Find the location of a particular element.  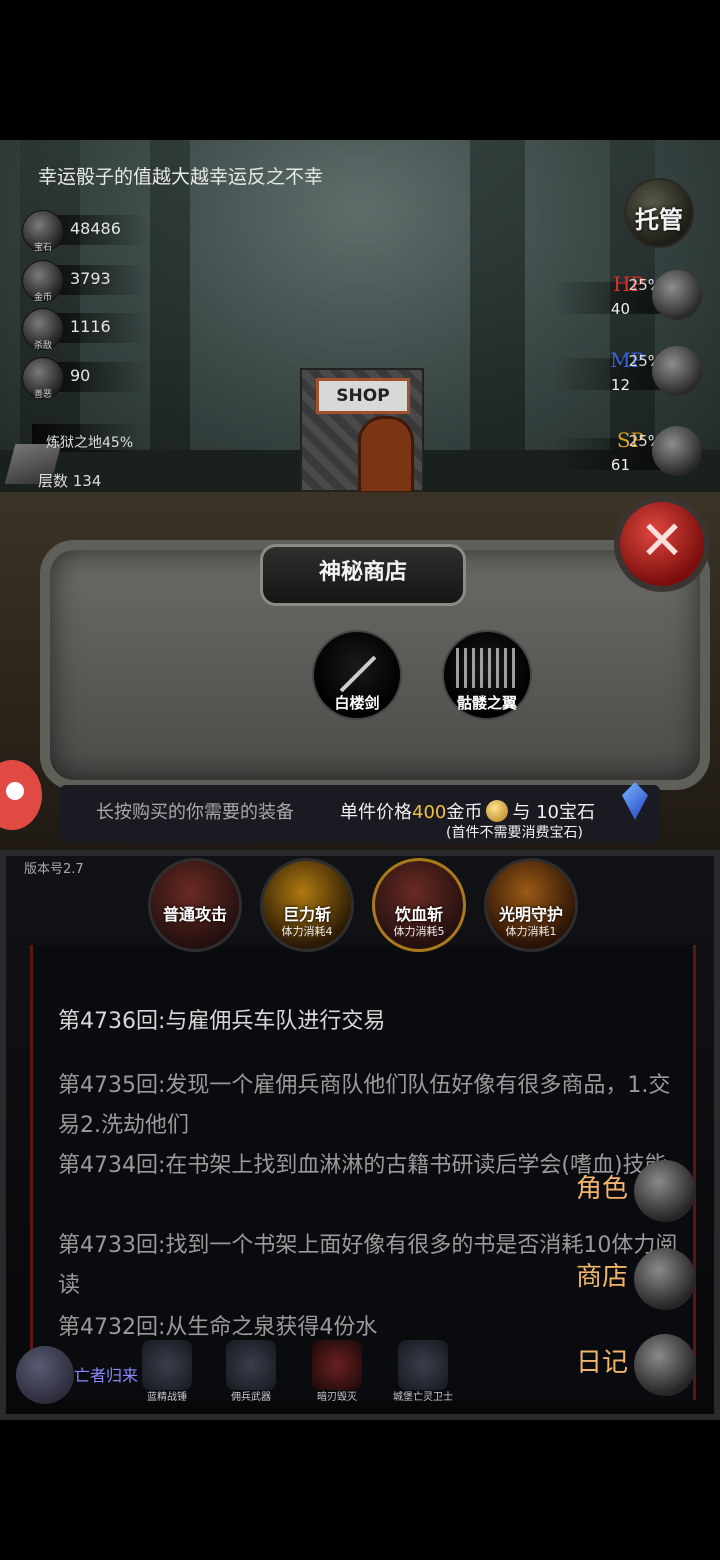

mp-stat: MP 25% 12 is located at coordinates (628, 372).